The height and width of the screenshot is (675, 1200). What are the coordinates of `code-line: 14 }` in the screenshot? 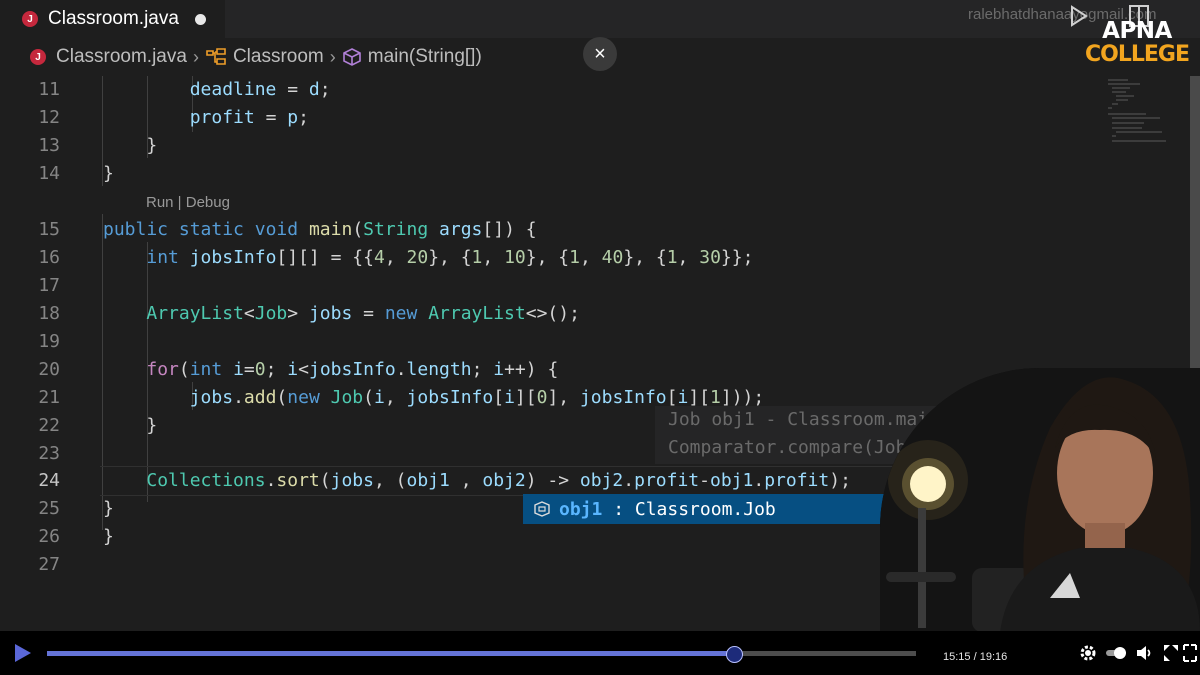 It's located at (549, 174).